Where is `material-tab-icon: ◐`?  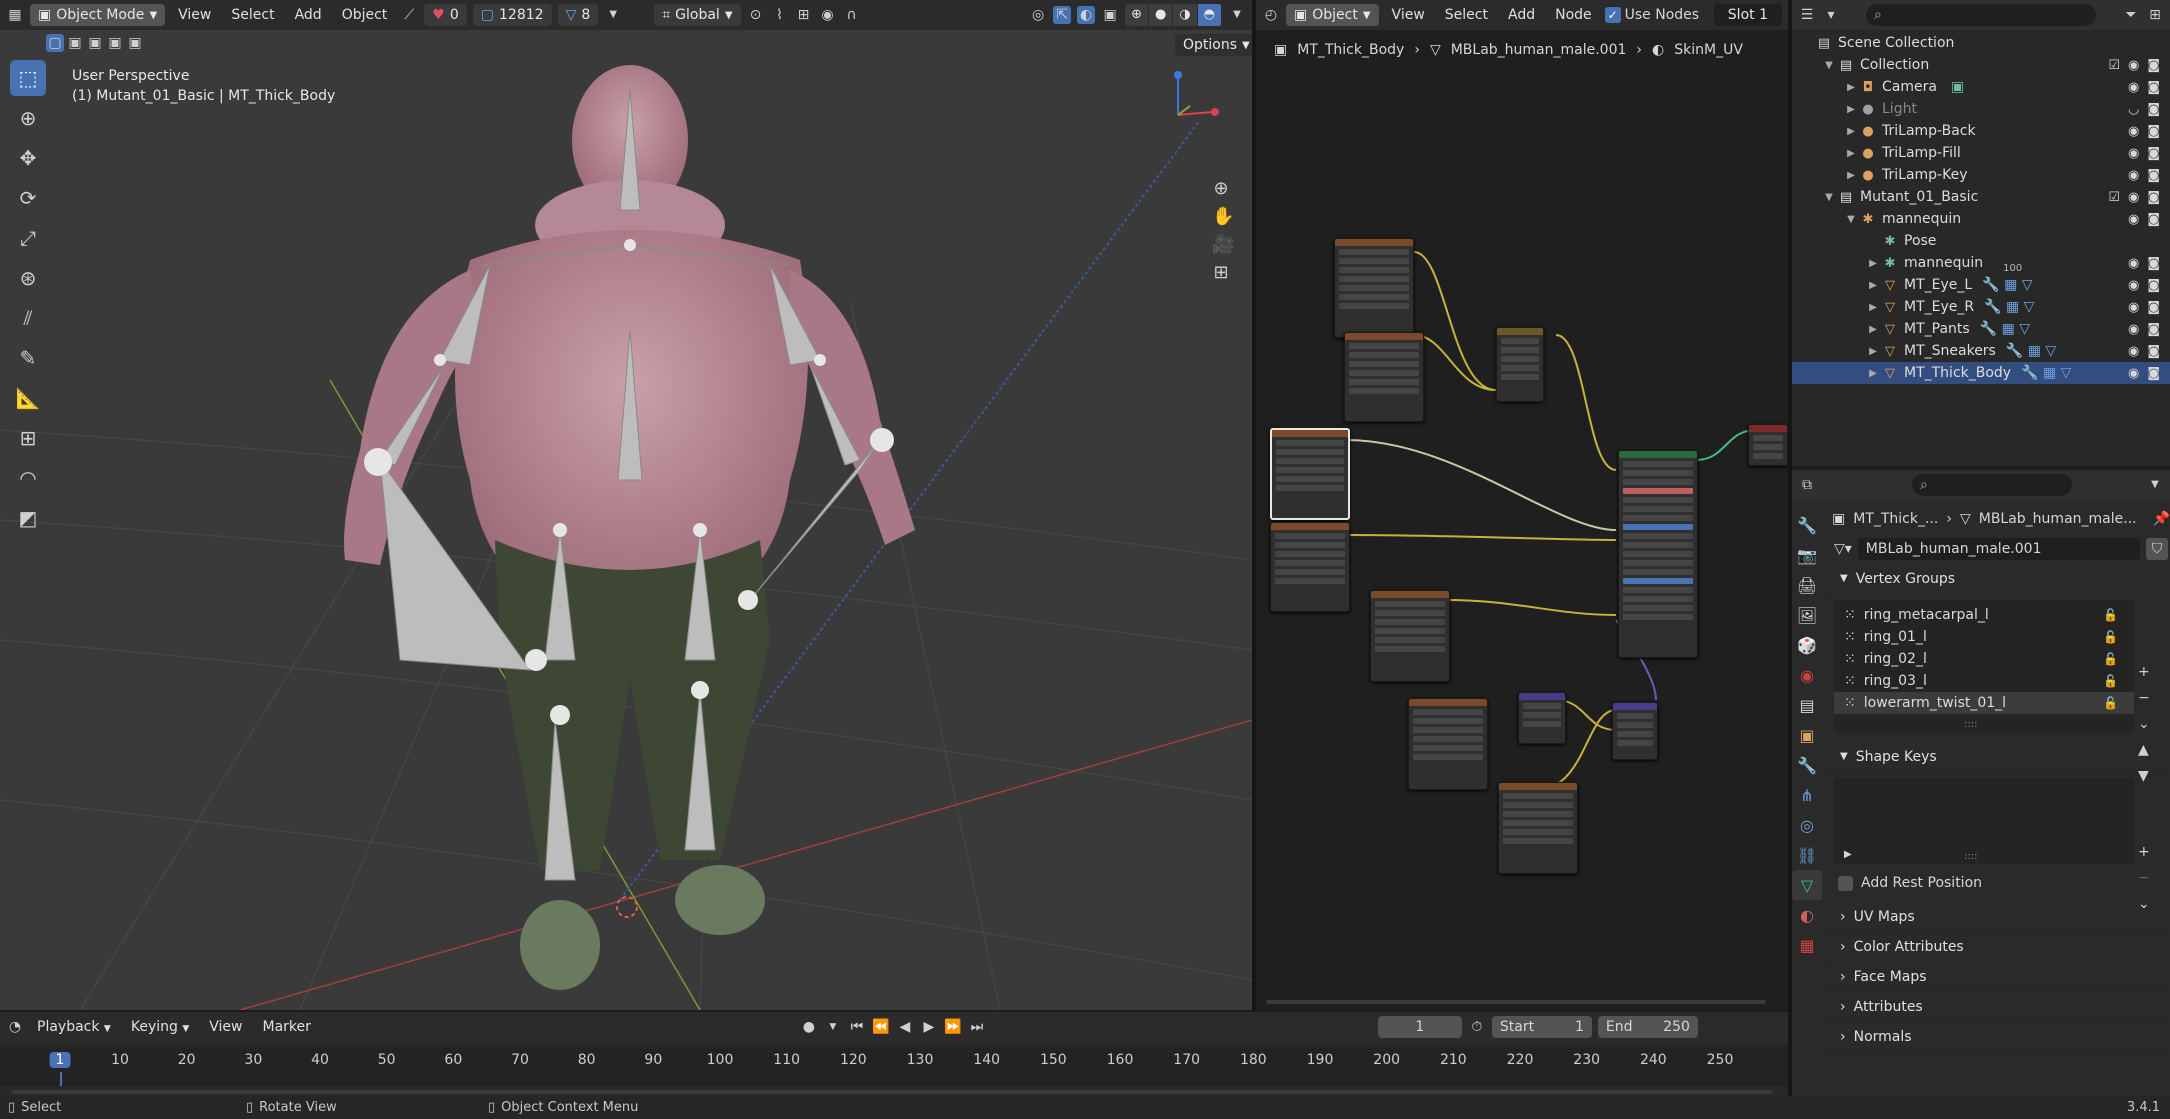 material-tab-icon: ◐ is located at coordinates (1807, 915).